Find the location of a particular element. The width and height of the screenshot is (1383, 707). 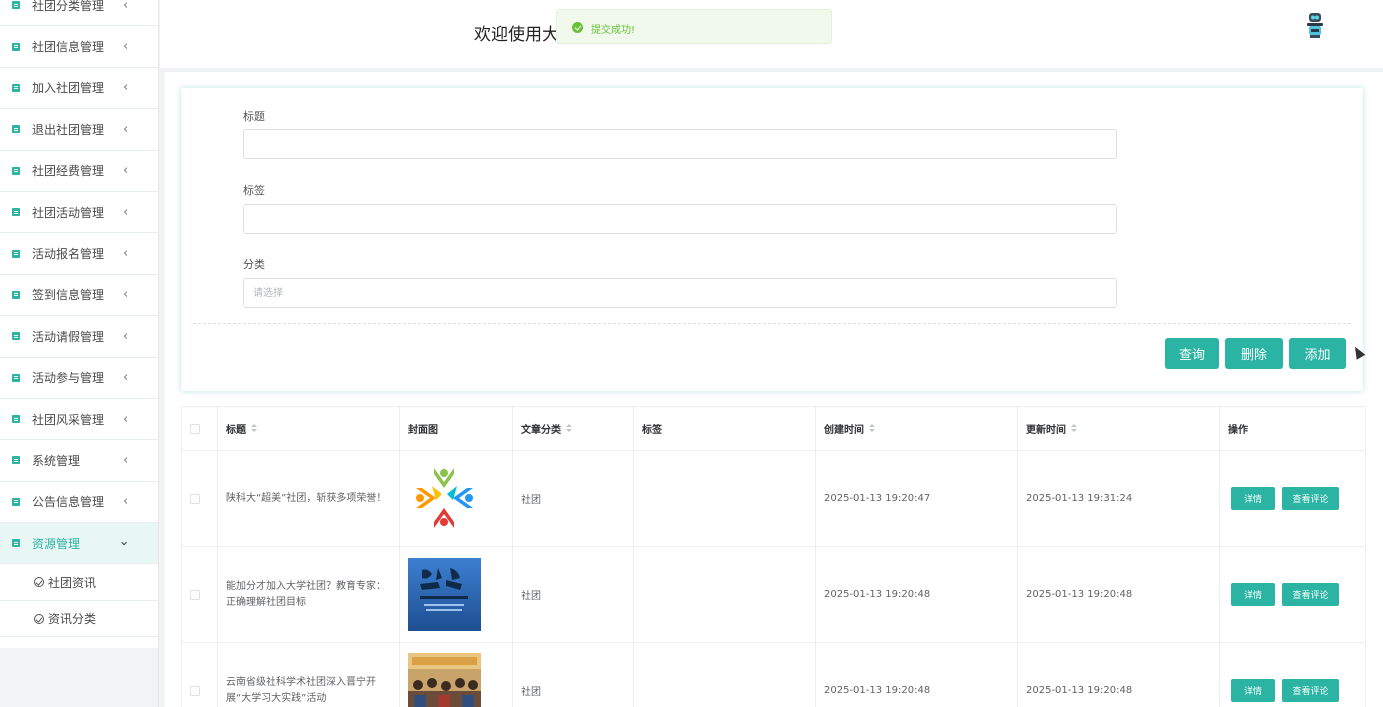

sidebar-item-quit-club: 退出社团管理 ‹ is located at coordinates (79, 130).